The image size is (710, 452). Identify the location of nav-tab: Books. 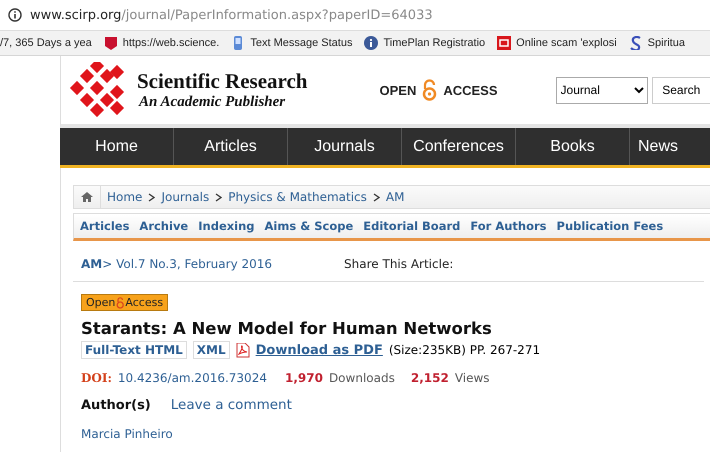
(573, 146).